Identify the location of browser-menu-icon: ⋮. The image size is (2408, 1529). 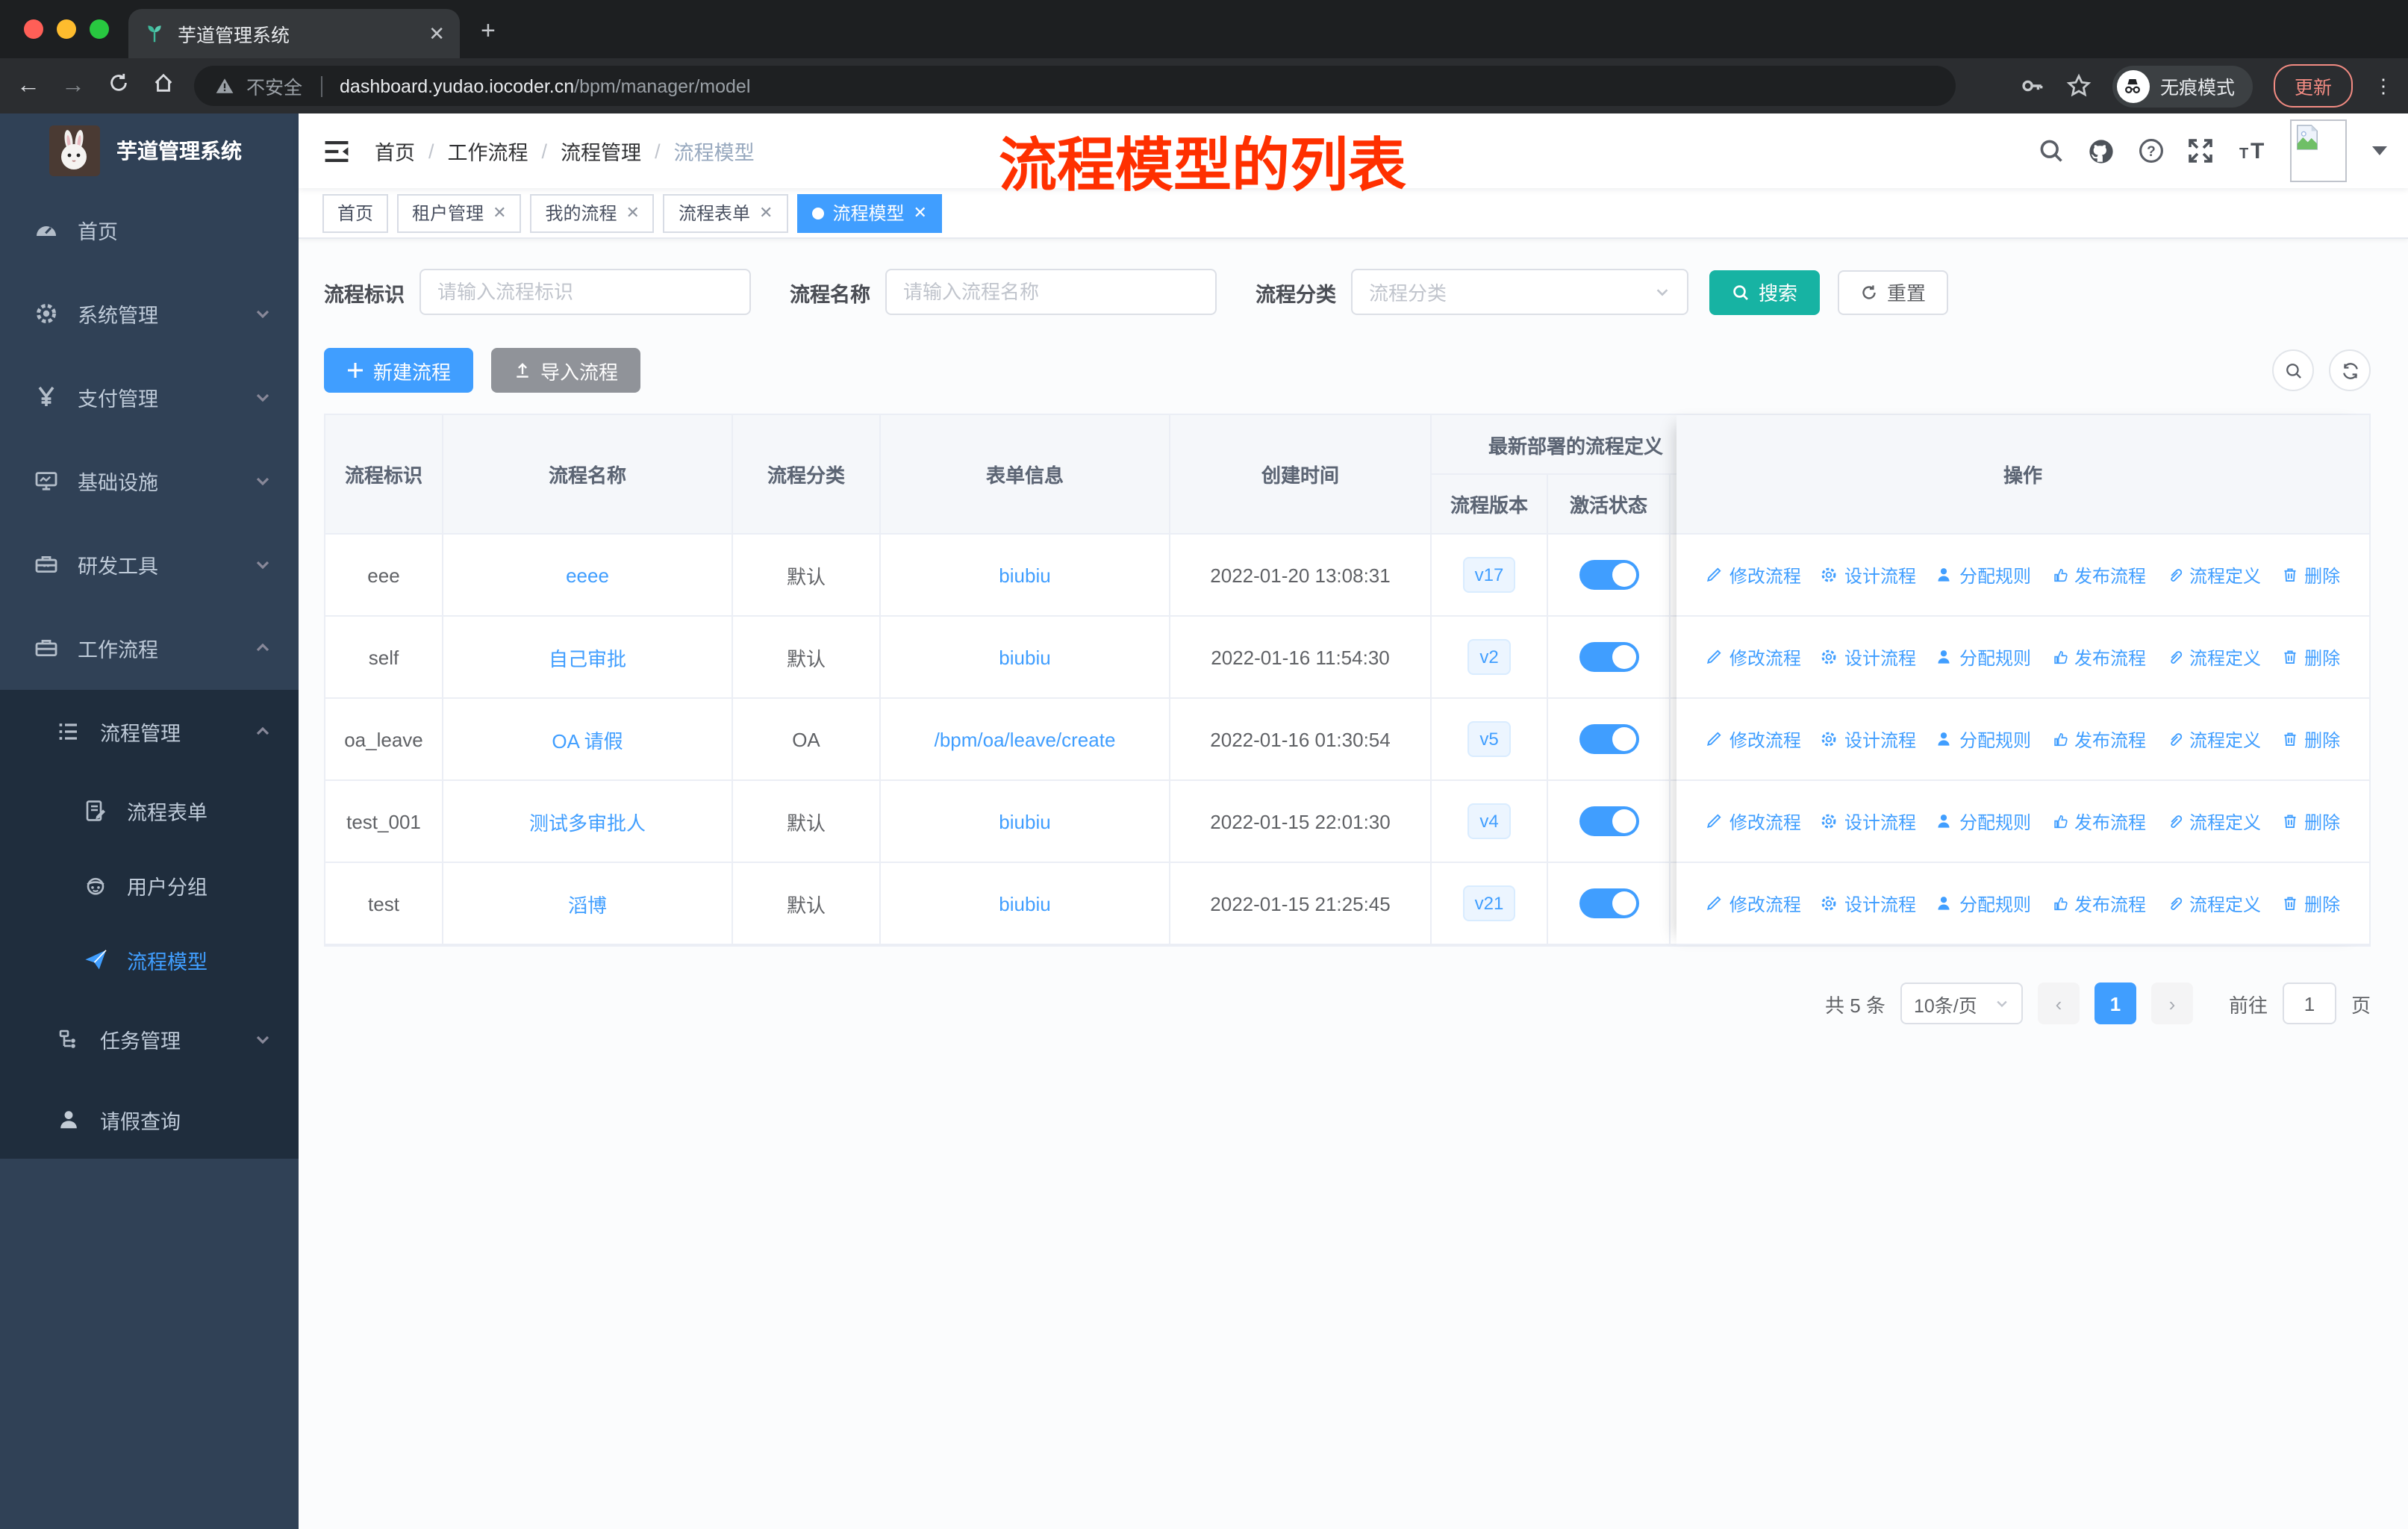
(2383, 86).